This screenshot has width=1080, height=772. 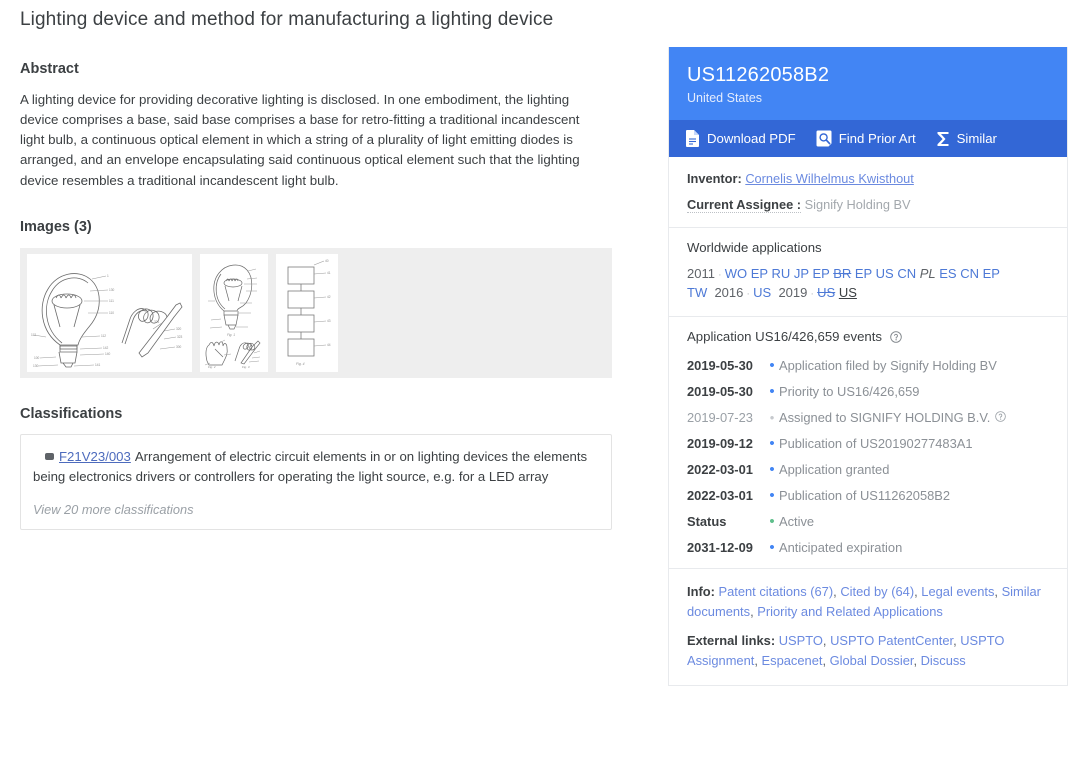 What do you see at coordinates (928, 273) in the screenshot?
I see `worldwide-country-code: PL` at bounding box center [928, 273].